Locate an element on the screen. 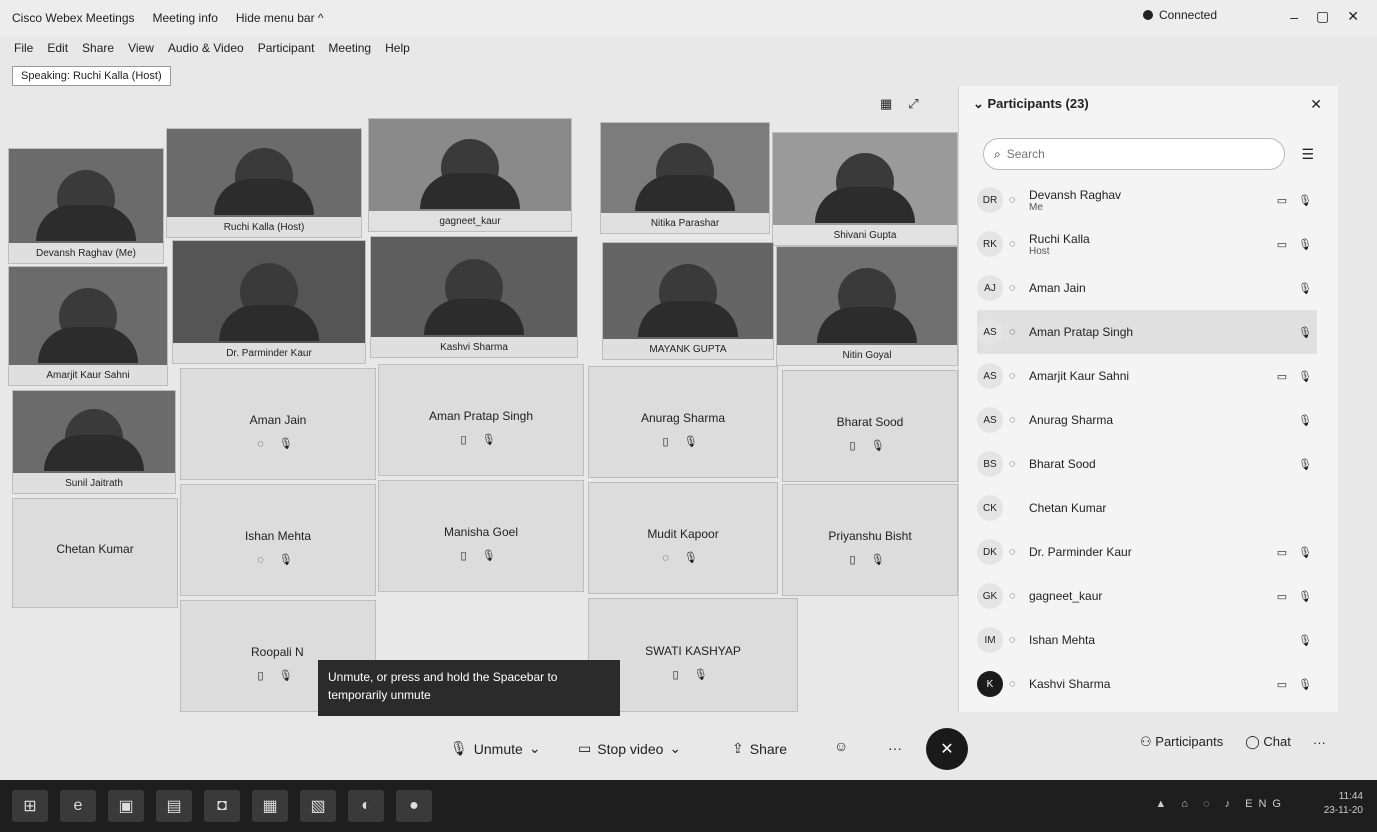 This screenshot has width=1377, height=832. video-tile: MAYANK GUPTA is located at coordinates (688, 301).